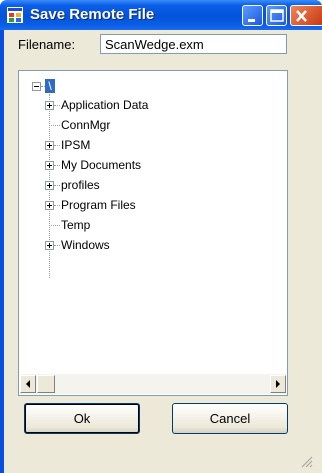  I want to click on scroll-left-button, so click(28, 384).